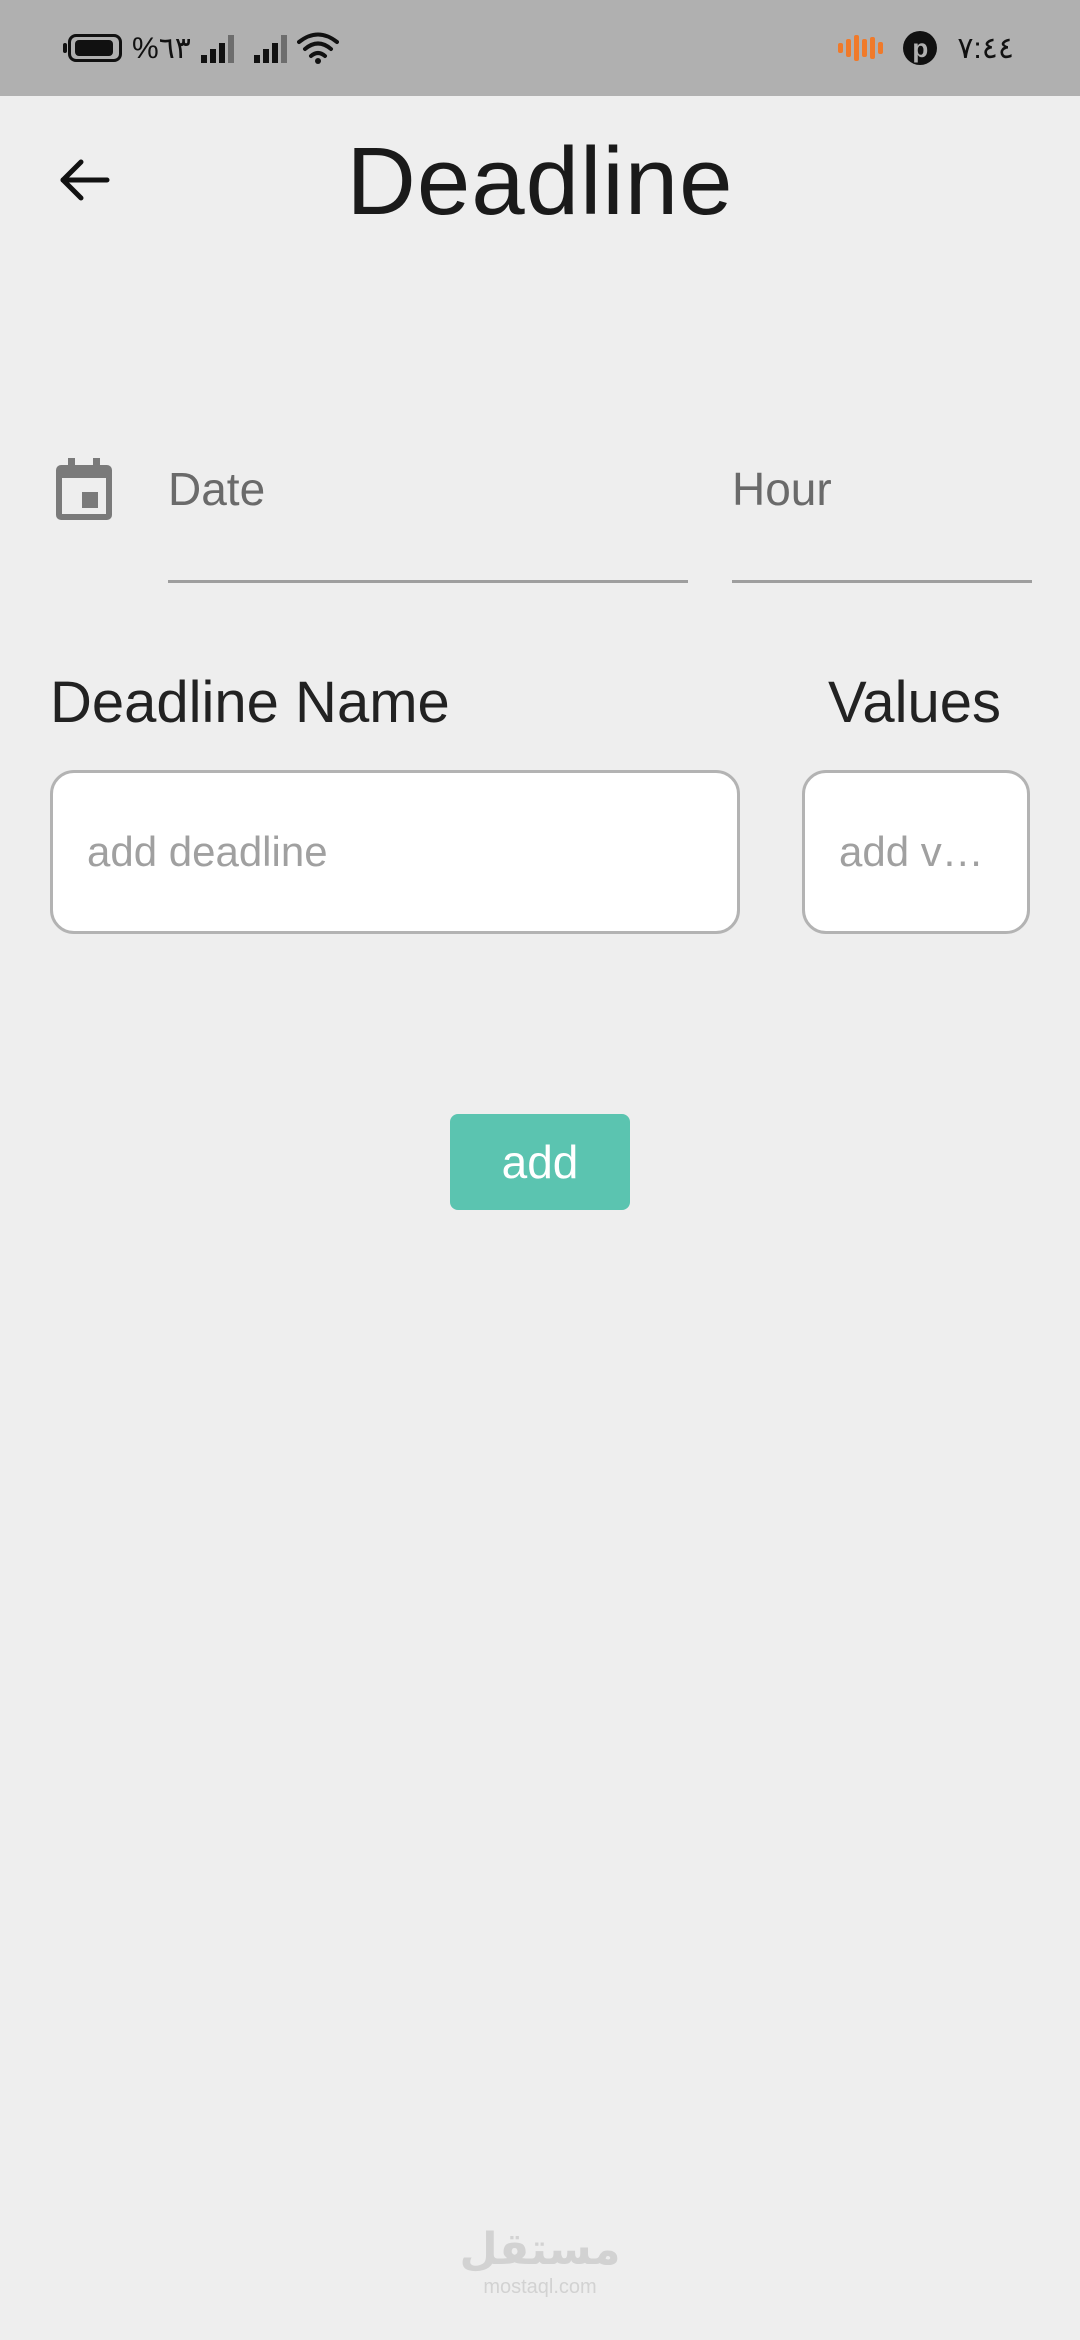 The width and height of the screenshot is (1080, 2340). What do you see at coordinates (84, 489) in the screenshot?
I see `calendar-icon` at bounding box center [84, 489].